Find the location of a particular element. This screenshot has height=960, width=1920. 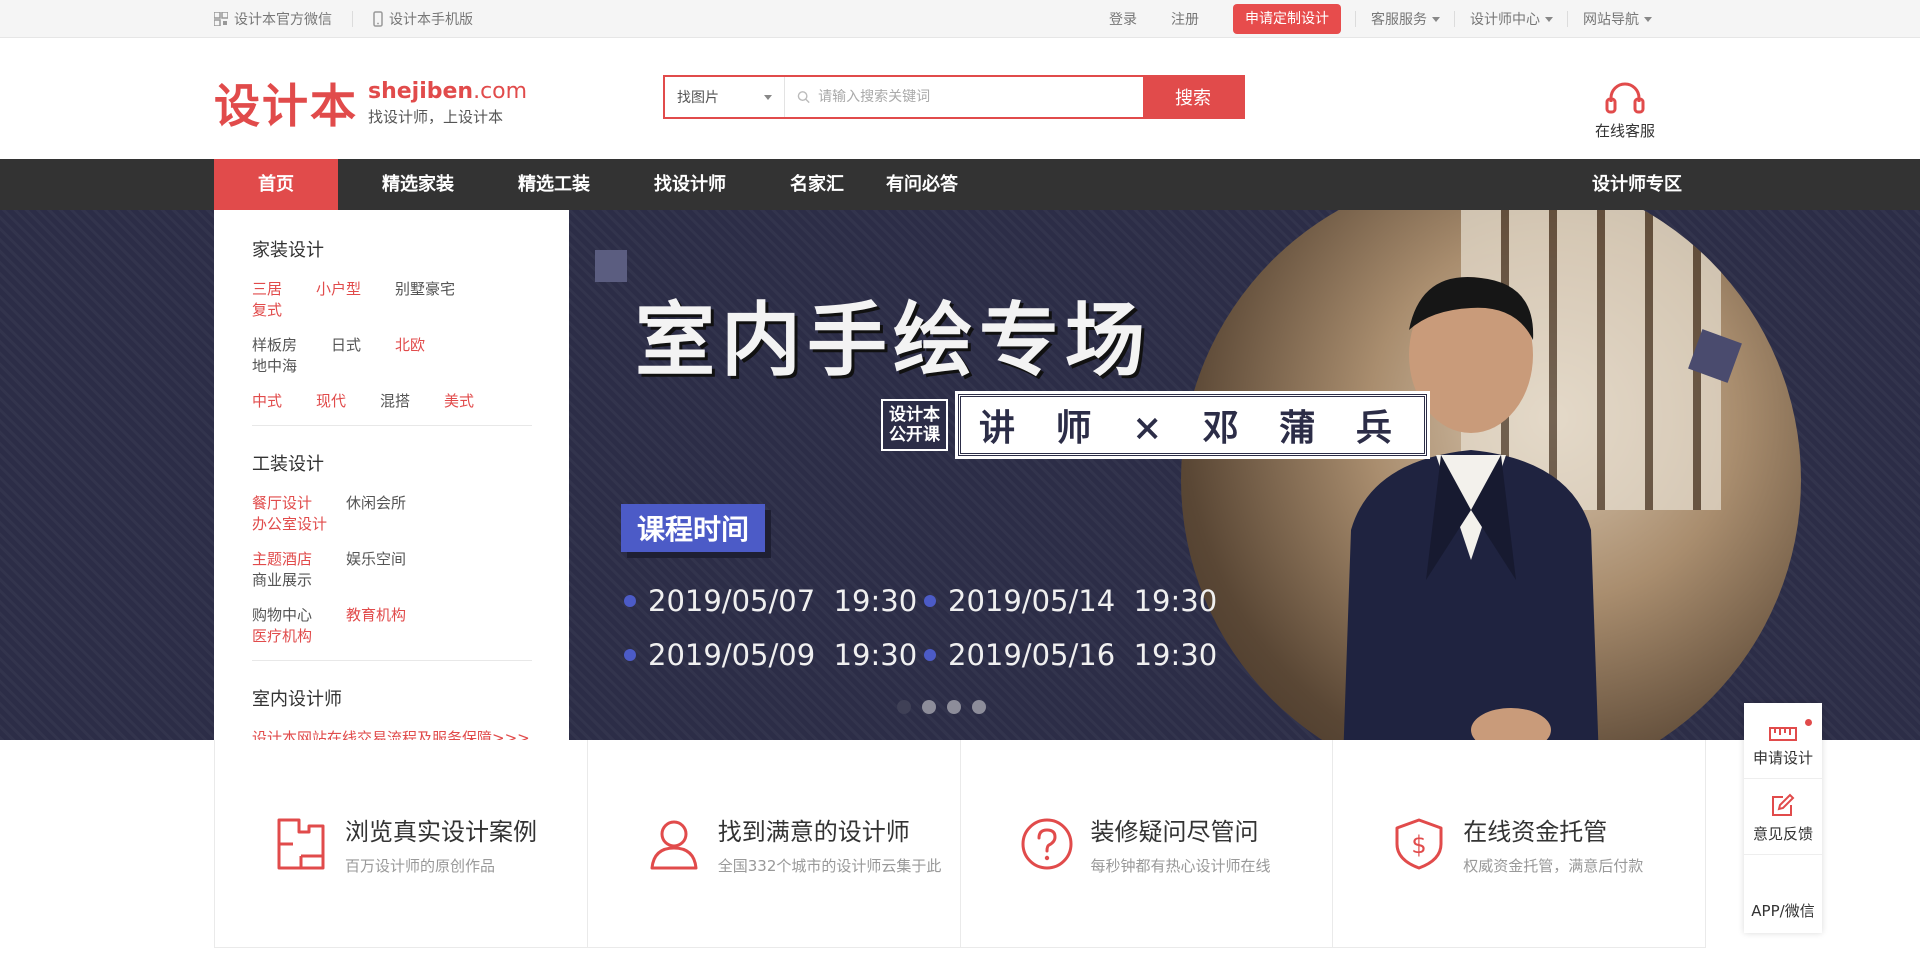

feature-title: 找到满意的设计师 is located at coordinates (813, 831).